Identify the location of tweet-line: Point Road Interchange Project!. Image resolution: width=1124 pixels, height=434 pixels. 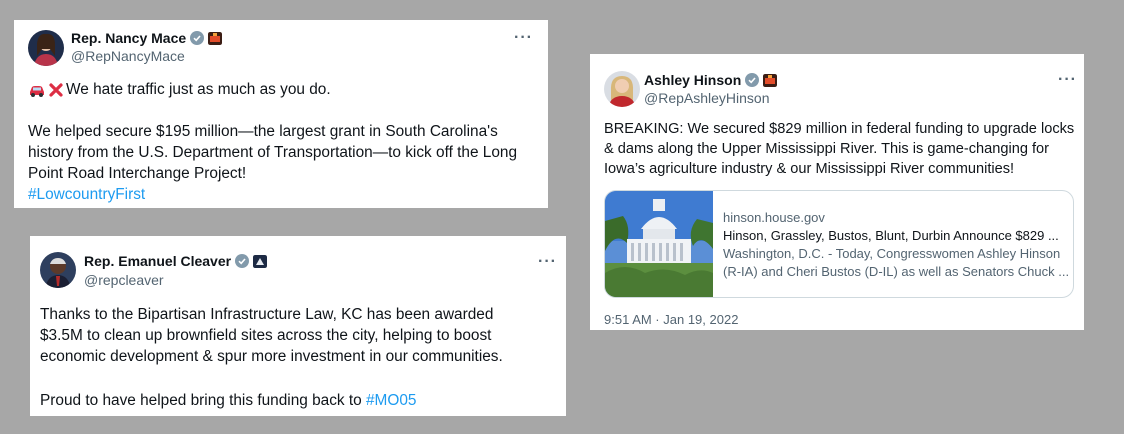
(137, 173).